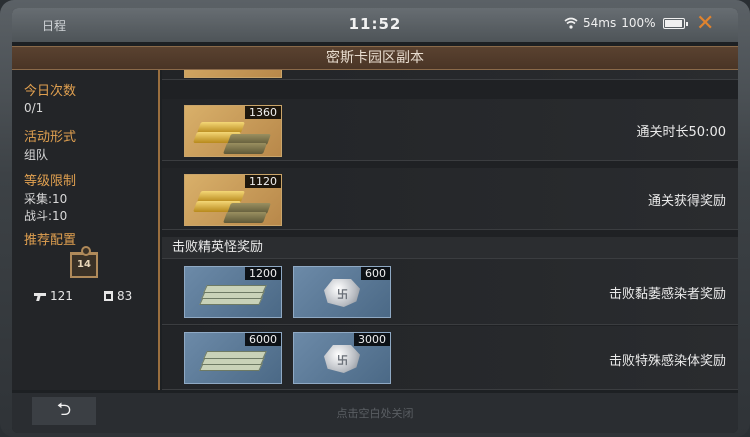  What do you see at coordinates (61, 296) in the screenshot?
I see `attack-value: 121` at bounding box center [61, 296].